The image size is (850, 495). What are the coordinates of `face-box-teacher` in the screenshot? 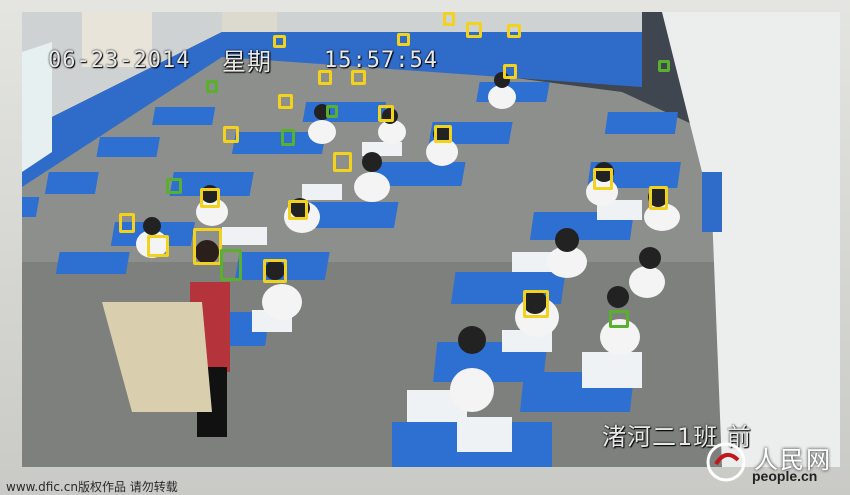 It's located at (207, 246).